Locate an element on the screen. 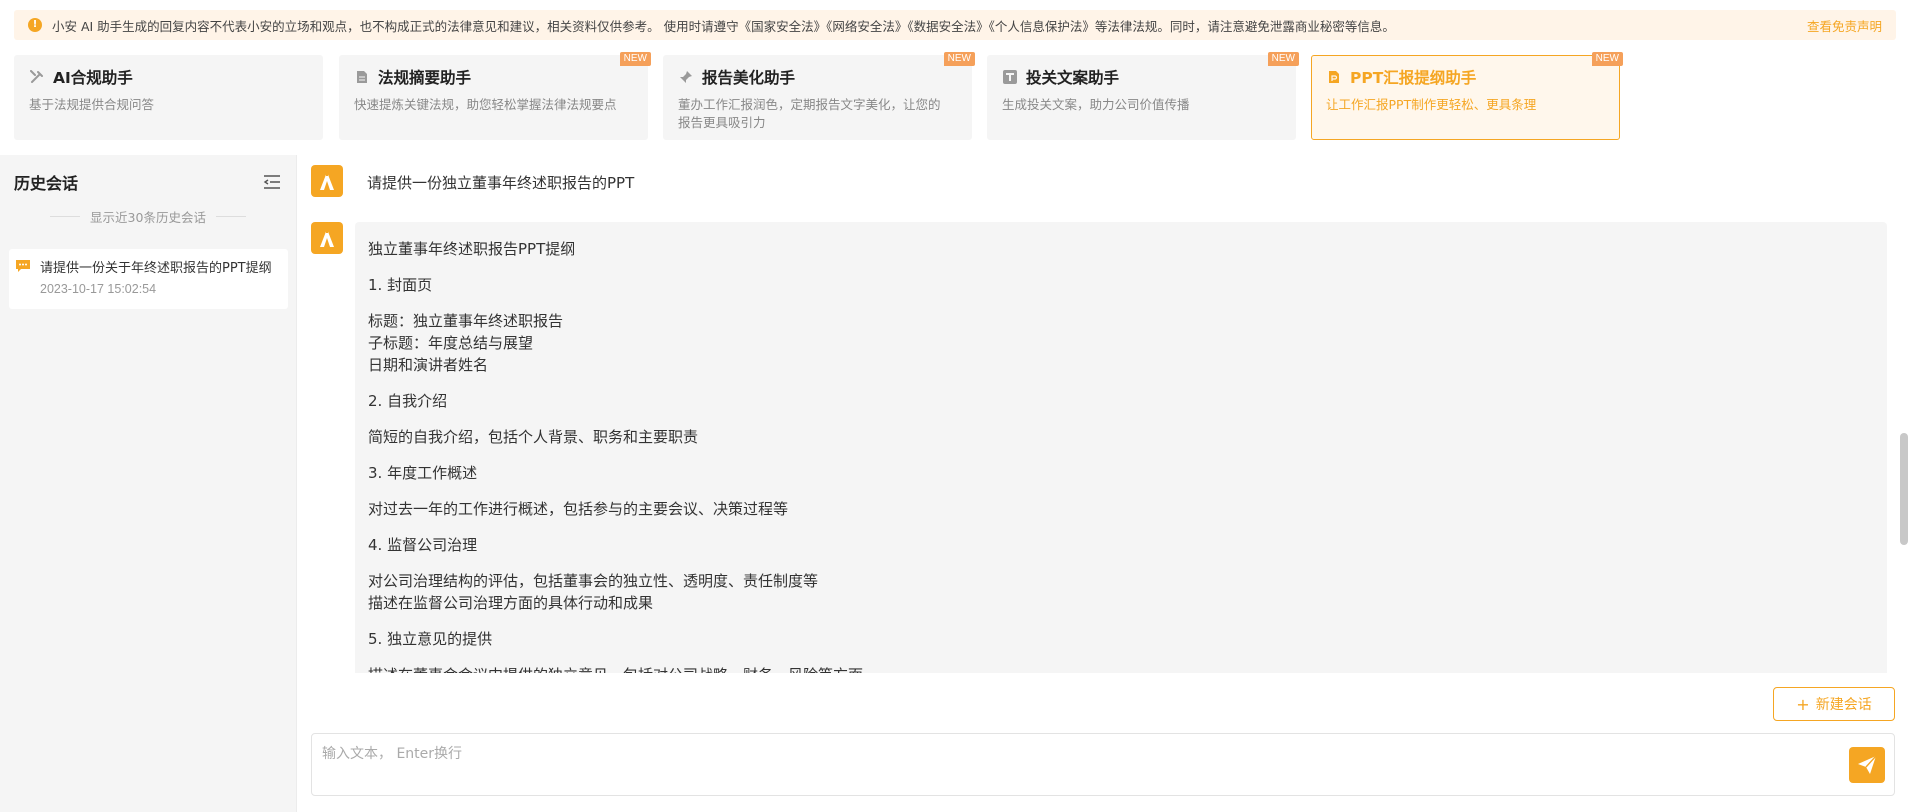 This screenshot has width=1910, height=812. answer-block: 标题：独立董事年终述职报告 子标题：年度总结与展望 日期和演讲者姓名 is located at coordinates (1121, 343).